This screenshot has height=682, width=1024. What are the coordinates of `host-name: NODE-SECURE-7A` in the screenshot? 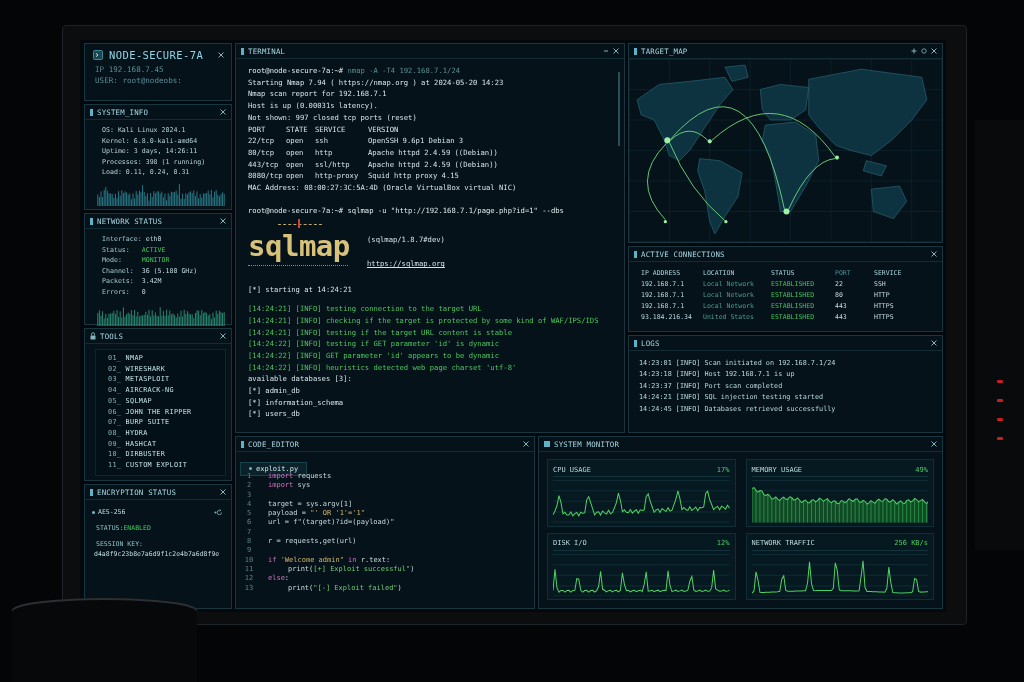 It's located at (156, 55).